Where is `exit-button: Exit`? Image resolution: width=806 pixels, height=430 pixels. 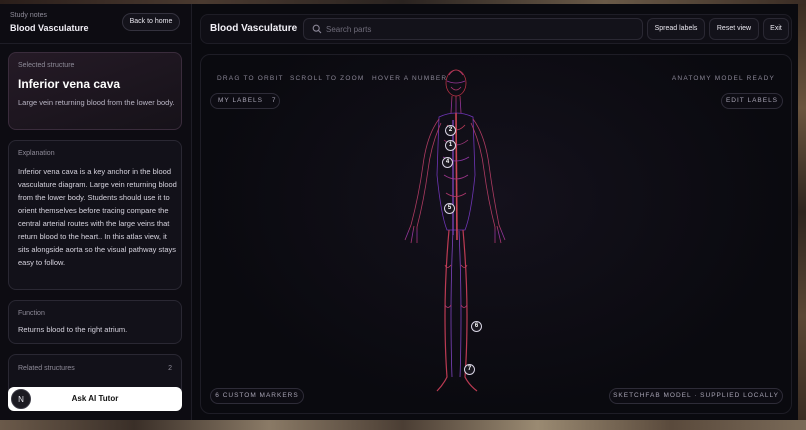
exit-button: Exit is located at coordinates (776, 29).